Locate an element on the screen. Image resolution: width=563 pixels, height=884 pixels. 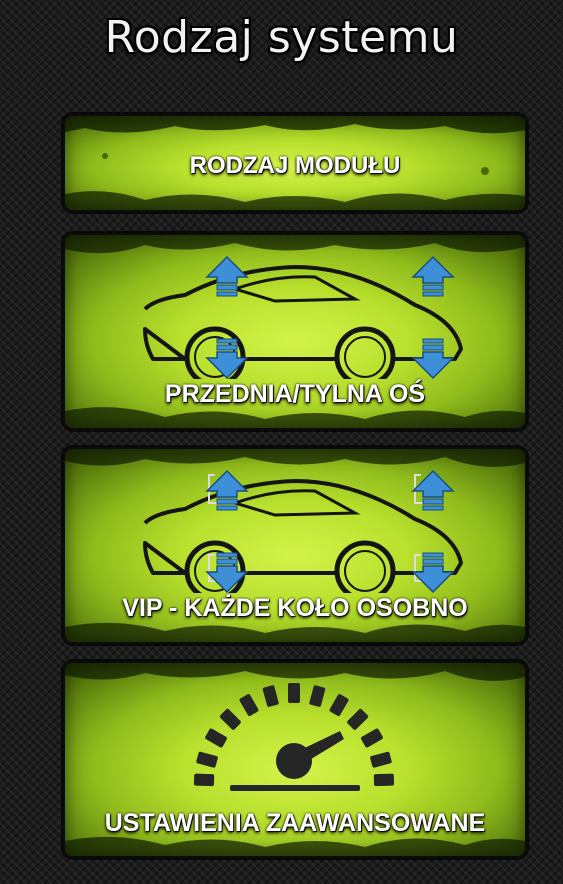
module-type-button: RODZAJ MODUŁU is located at coordinates (295, 163).